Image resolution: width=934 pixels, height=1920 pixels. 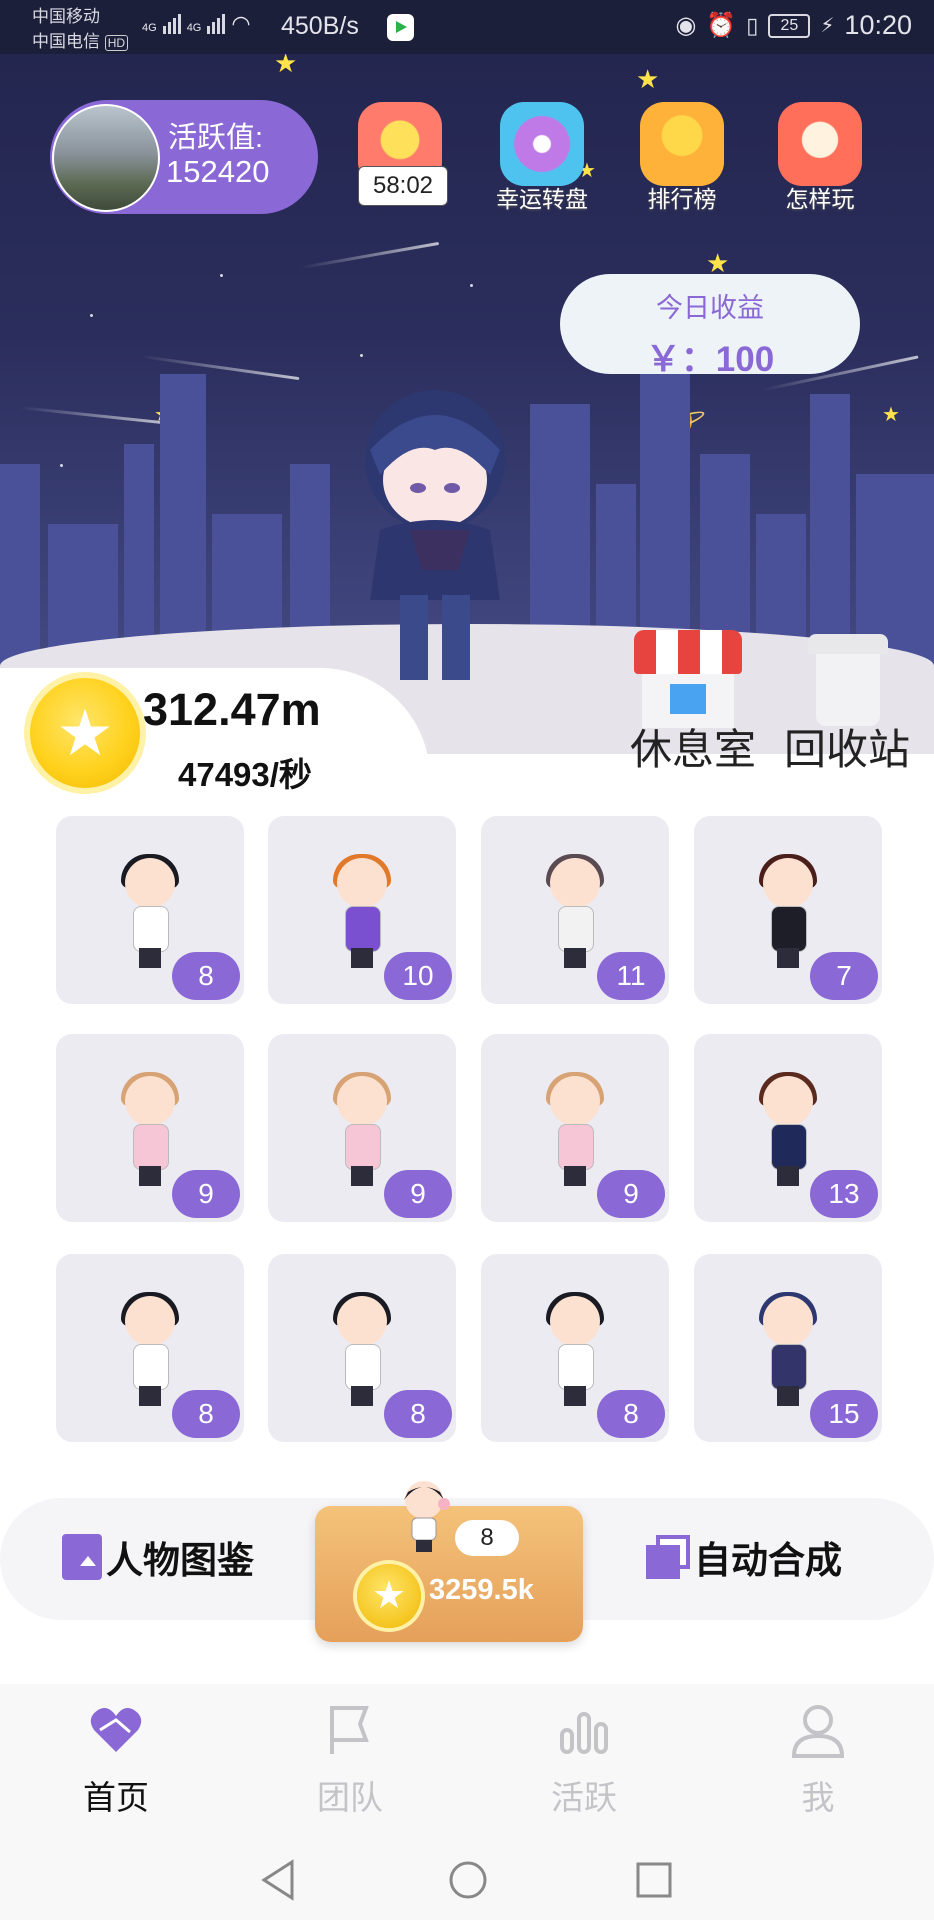 What do you see at coordinates (66, 16) in the screenshot?
I see `carrier-1: 中国移动` at bounding box center [66, 16].